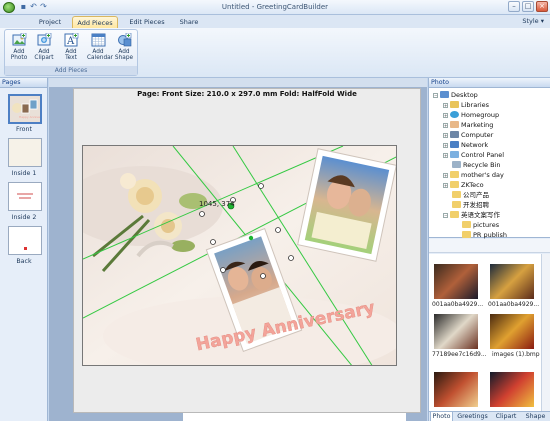 The image size is (550, 421). What do you see at coordinates (71, 49) in the screenshot?
I see `add-text-button: A Add Text` at bounding box center [71, 49].